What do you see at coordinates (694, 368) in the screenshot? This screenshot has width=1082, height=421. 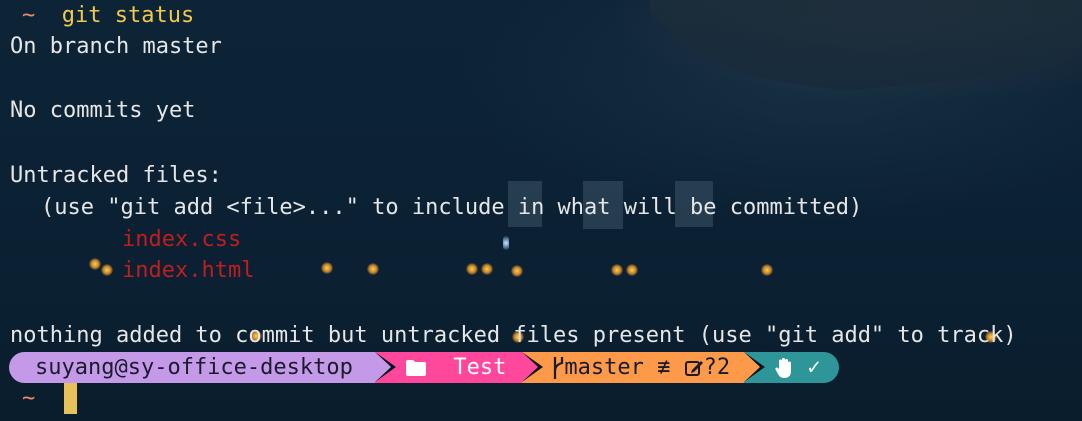 I see `edit-icon` at bounding box center [694, 368].